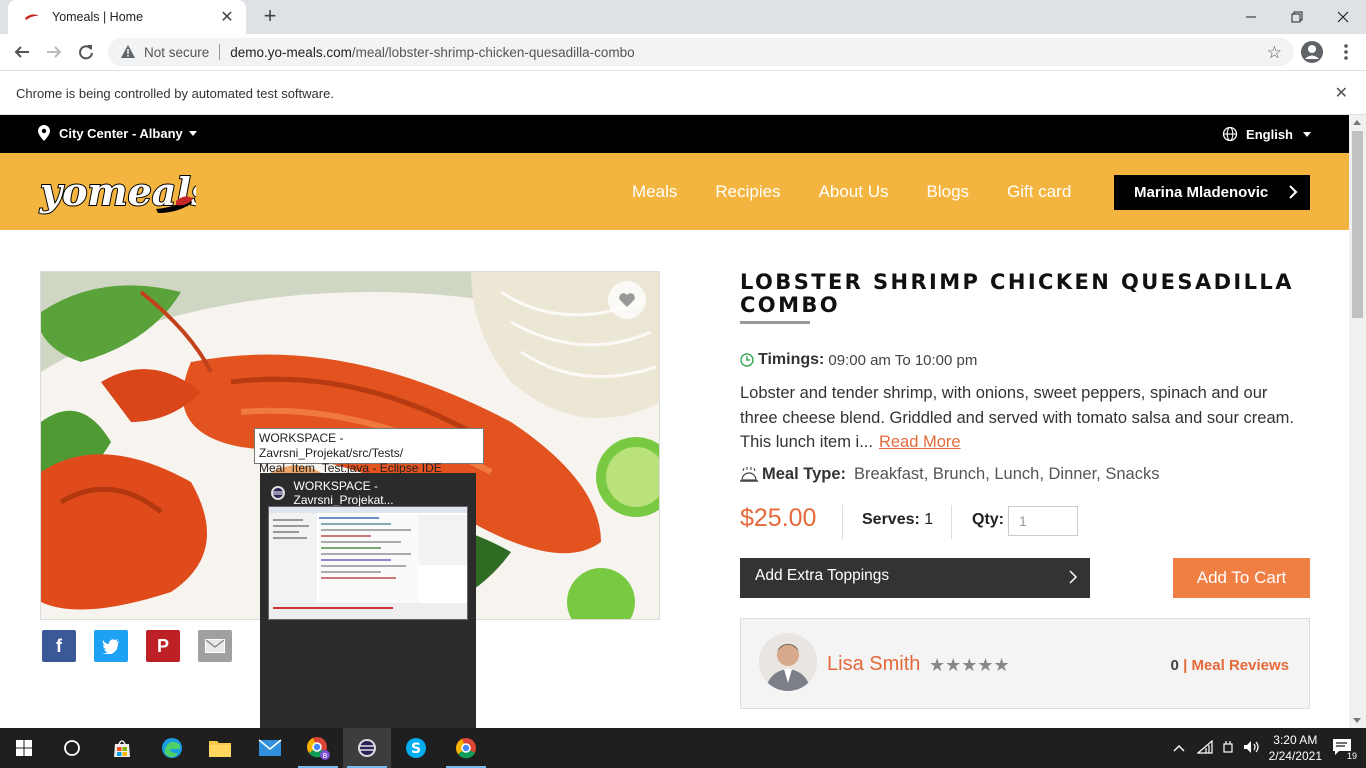 This screenshot has width=1366, height=768. I want to click on chevron-right-icon, so click(1293, 192).